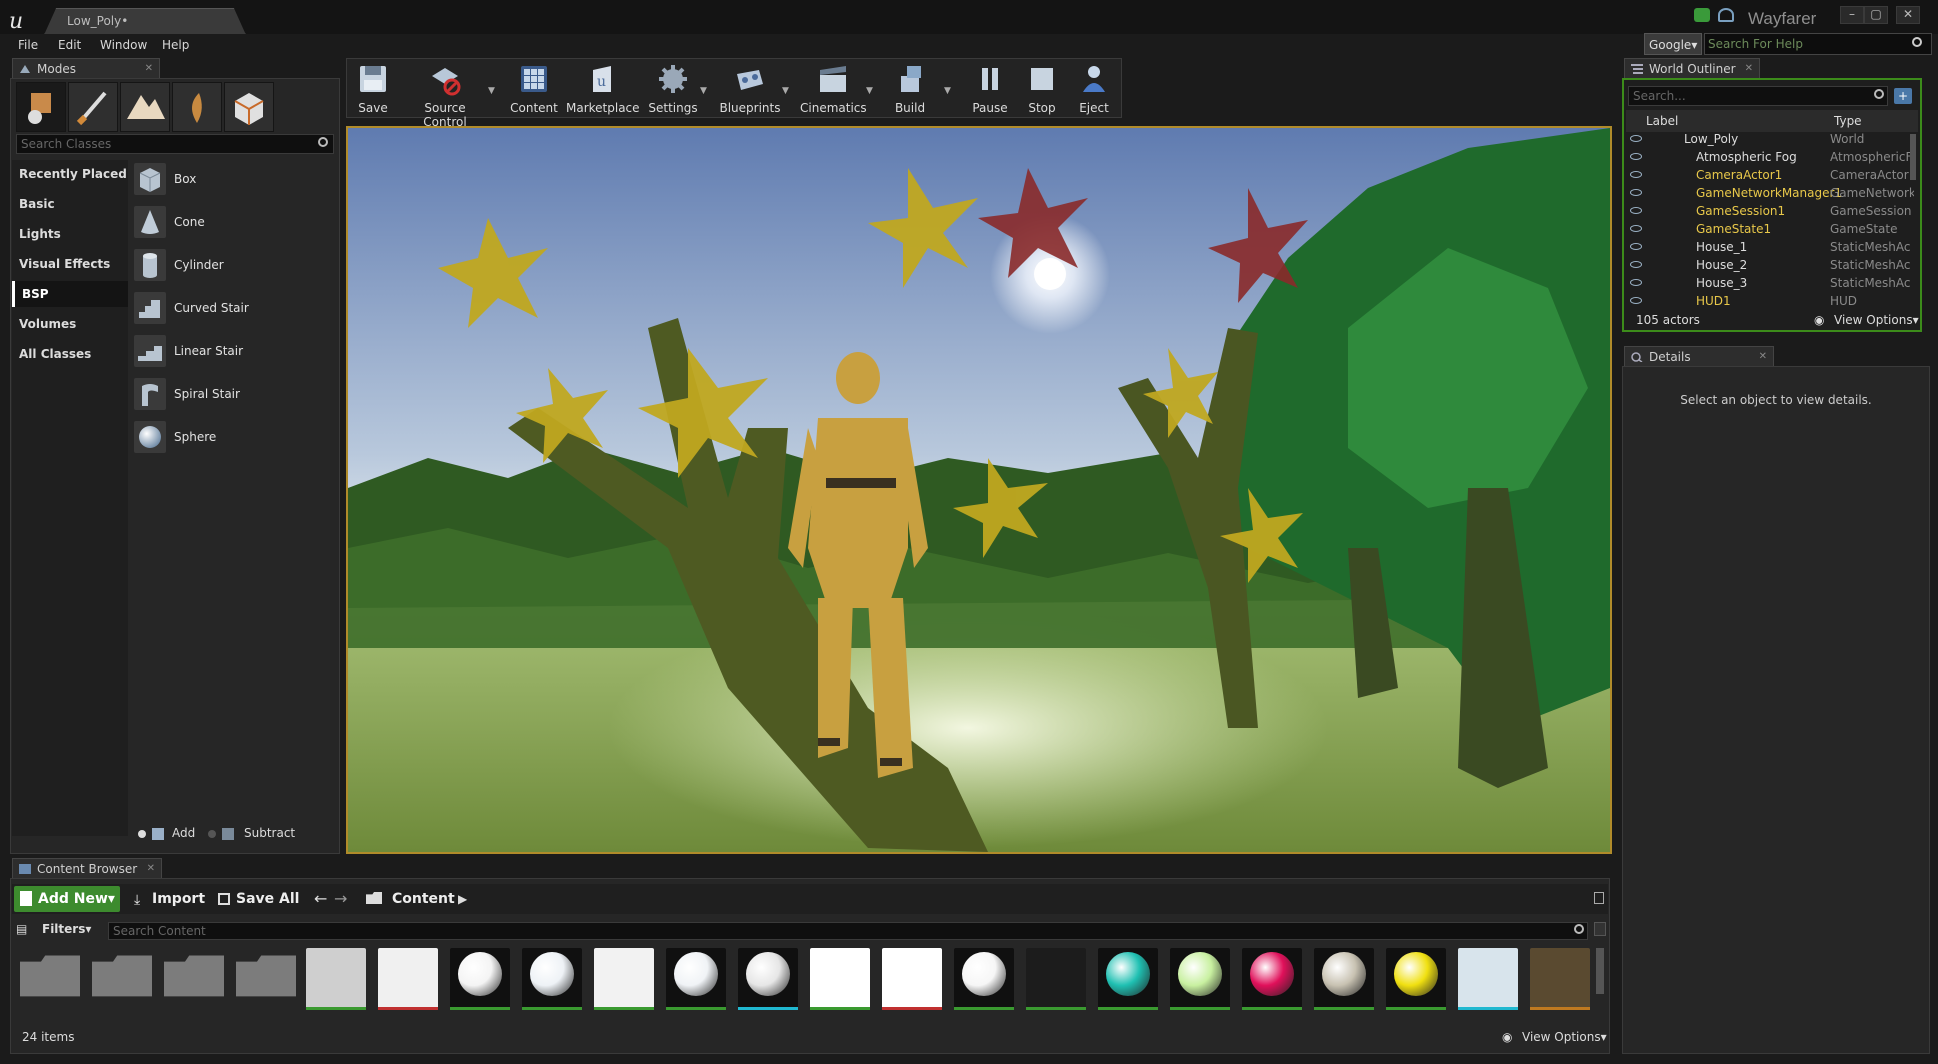 The width and height of the screenshot is (1938, 1064). What do you see at coordinates (1094, 87) in the screenshot?
I see `eject-button: Eject` at bounding box center [1094, 87].